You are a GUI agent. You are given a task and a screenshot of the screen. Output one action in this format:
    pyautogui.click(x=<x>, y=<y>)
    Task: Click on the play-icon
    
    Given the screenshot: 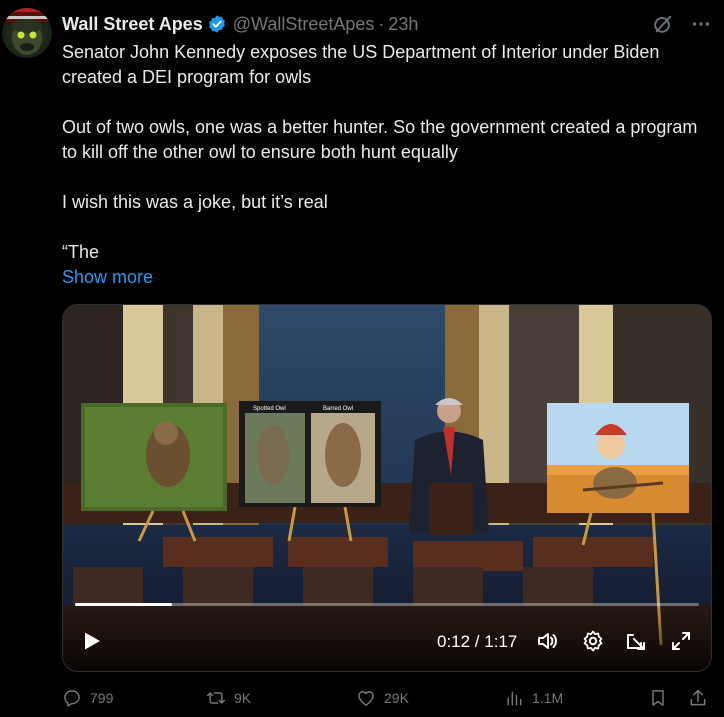 What is the action you would take?
    pyautogui.click(x=91, y=641)
    